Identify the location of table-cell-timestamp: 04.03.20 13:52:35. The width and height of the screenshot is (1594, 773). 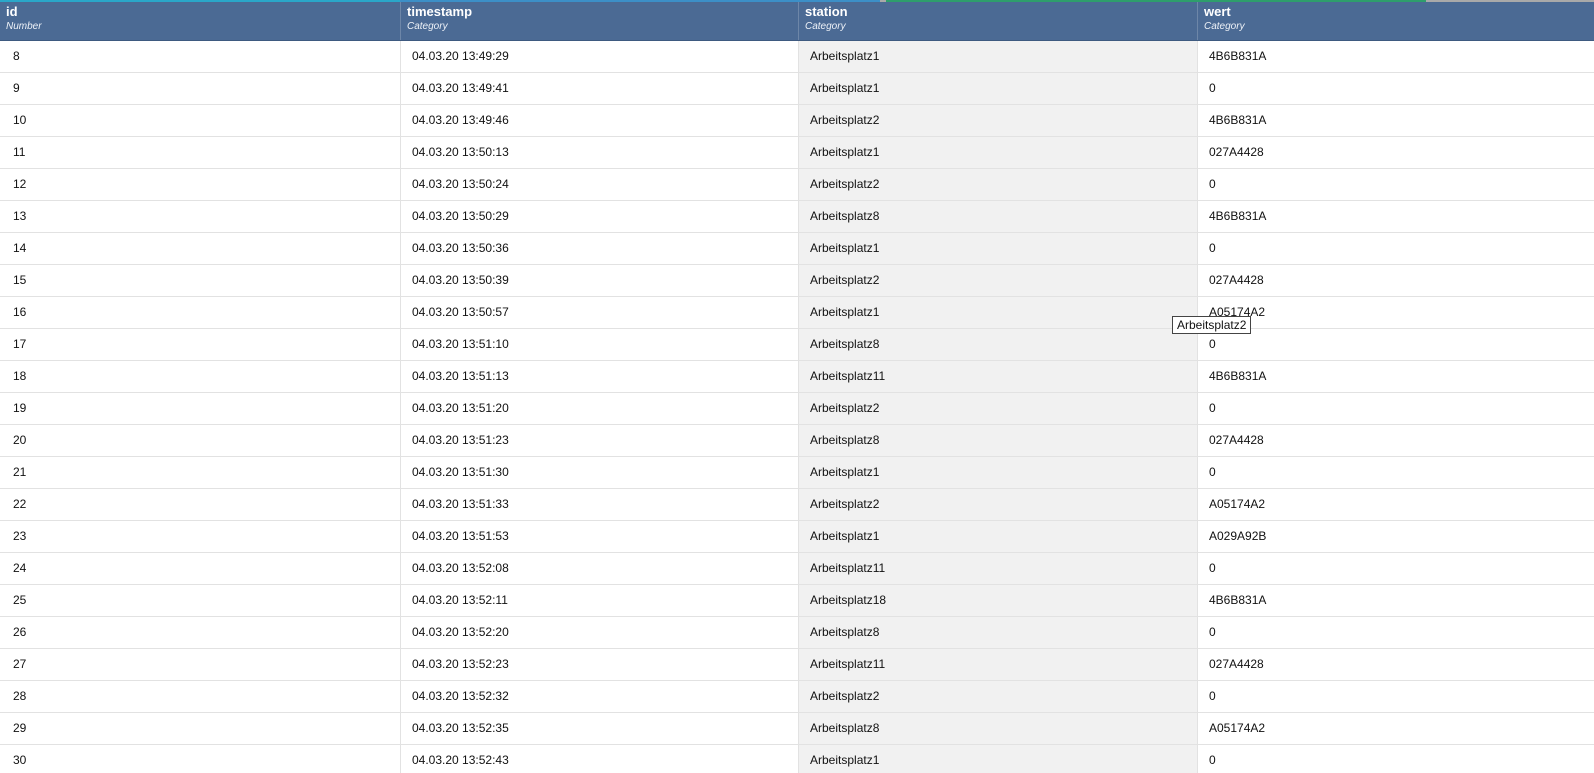
(600, 728).